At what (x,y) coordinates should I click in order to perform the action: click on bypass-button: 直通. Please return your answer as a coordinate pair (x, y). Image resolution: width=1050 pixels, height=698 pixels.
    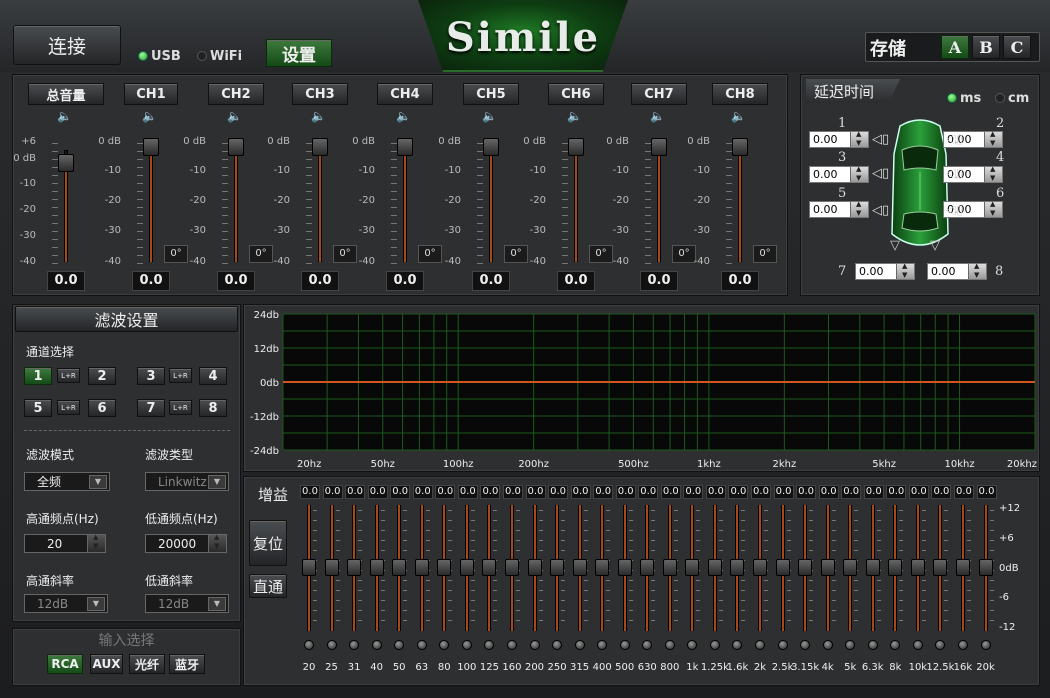
    Looking at the image, I should click on (268, 586).